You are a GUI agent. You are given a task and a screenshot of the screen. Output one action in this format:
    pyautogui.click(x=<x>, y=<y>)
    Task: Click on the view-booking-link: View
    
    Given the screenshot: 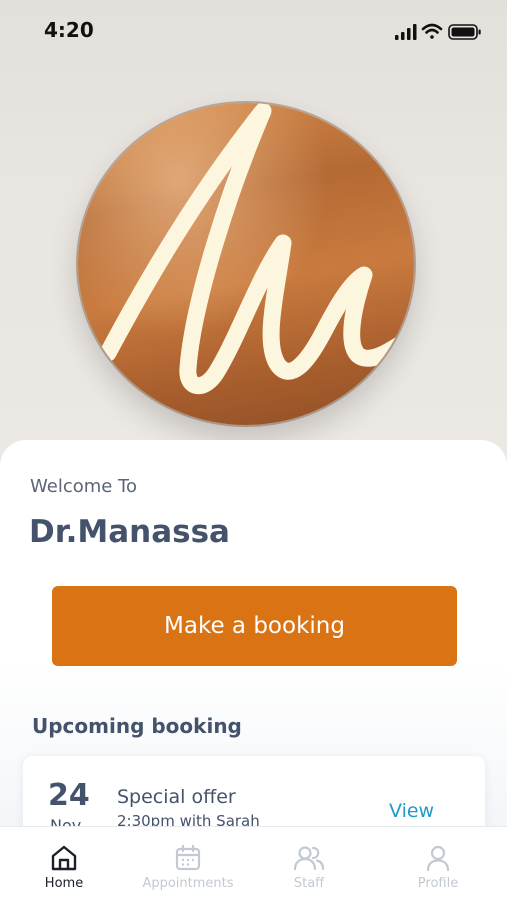 What is the action you would take?
    pyautogui.click(x=411, y=811)
    